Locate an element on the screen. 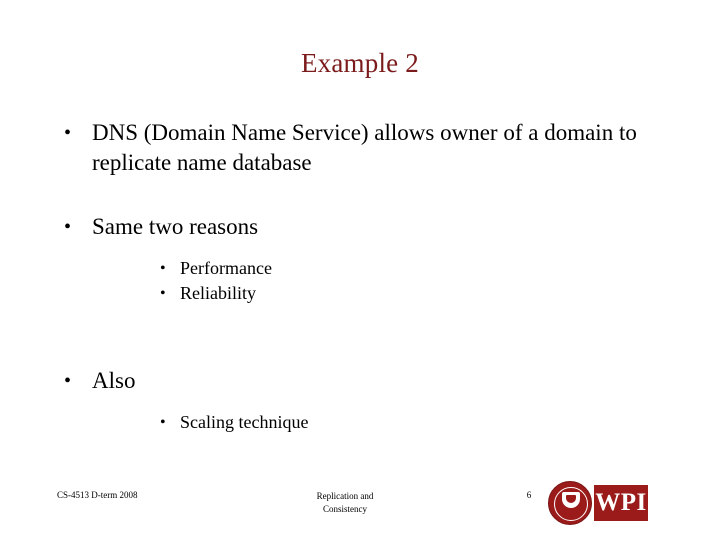  page-title: Example 2 is located at coordinates (359, 63).